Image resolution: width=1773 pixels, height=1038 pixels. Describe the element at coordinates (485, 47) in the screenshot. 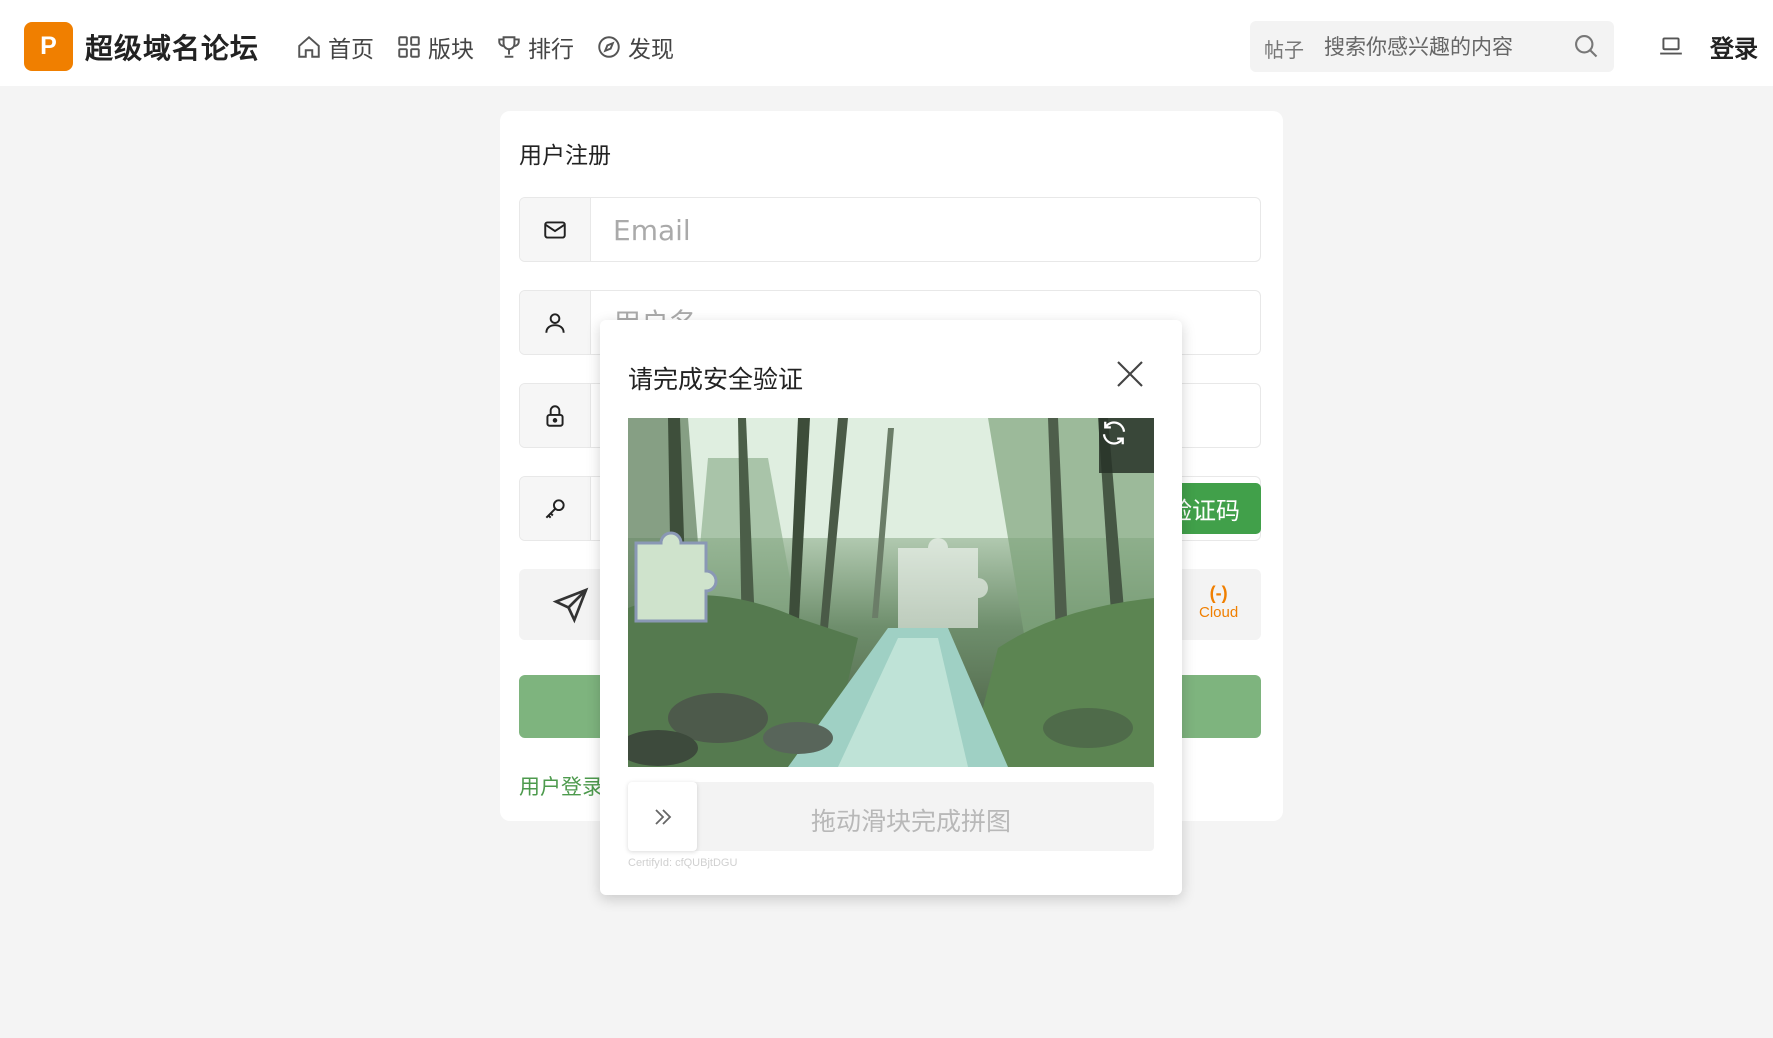

I see `main-nav: 首页 版块 排行 发现` at that location.